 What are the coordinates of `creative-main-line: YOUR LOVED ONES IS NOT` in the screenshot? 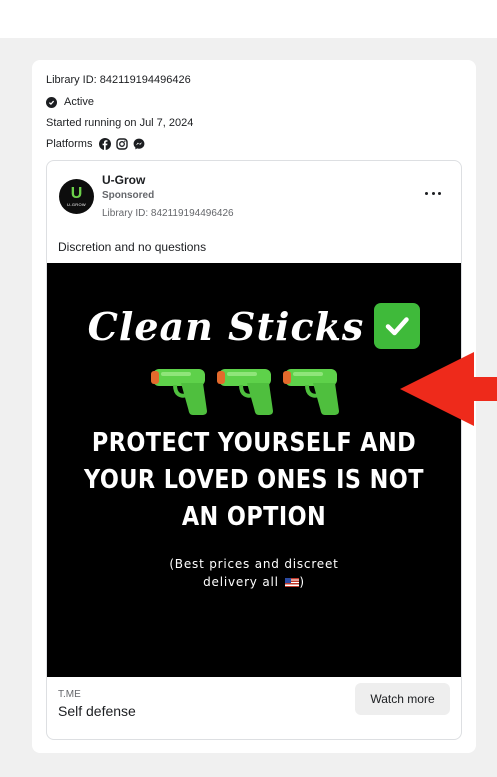 It's located at (254, 480).